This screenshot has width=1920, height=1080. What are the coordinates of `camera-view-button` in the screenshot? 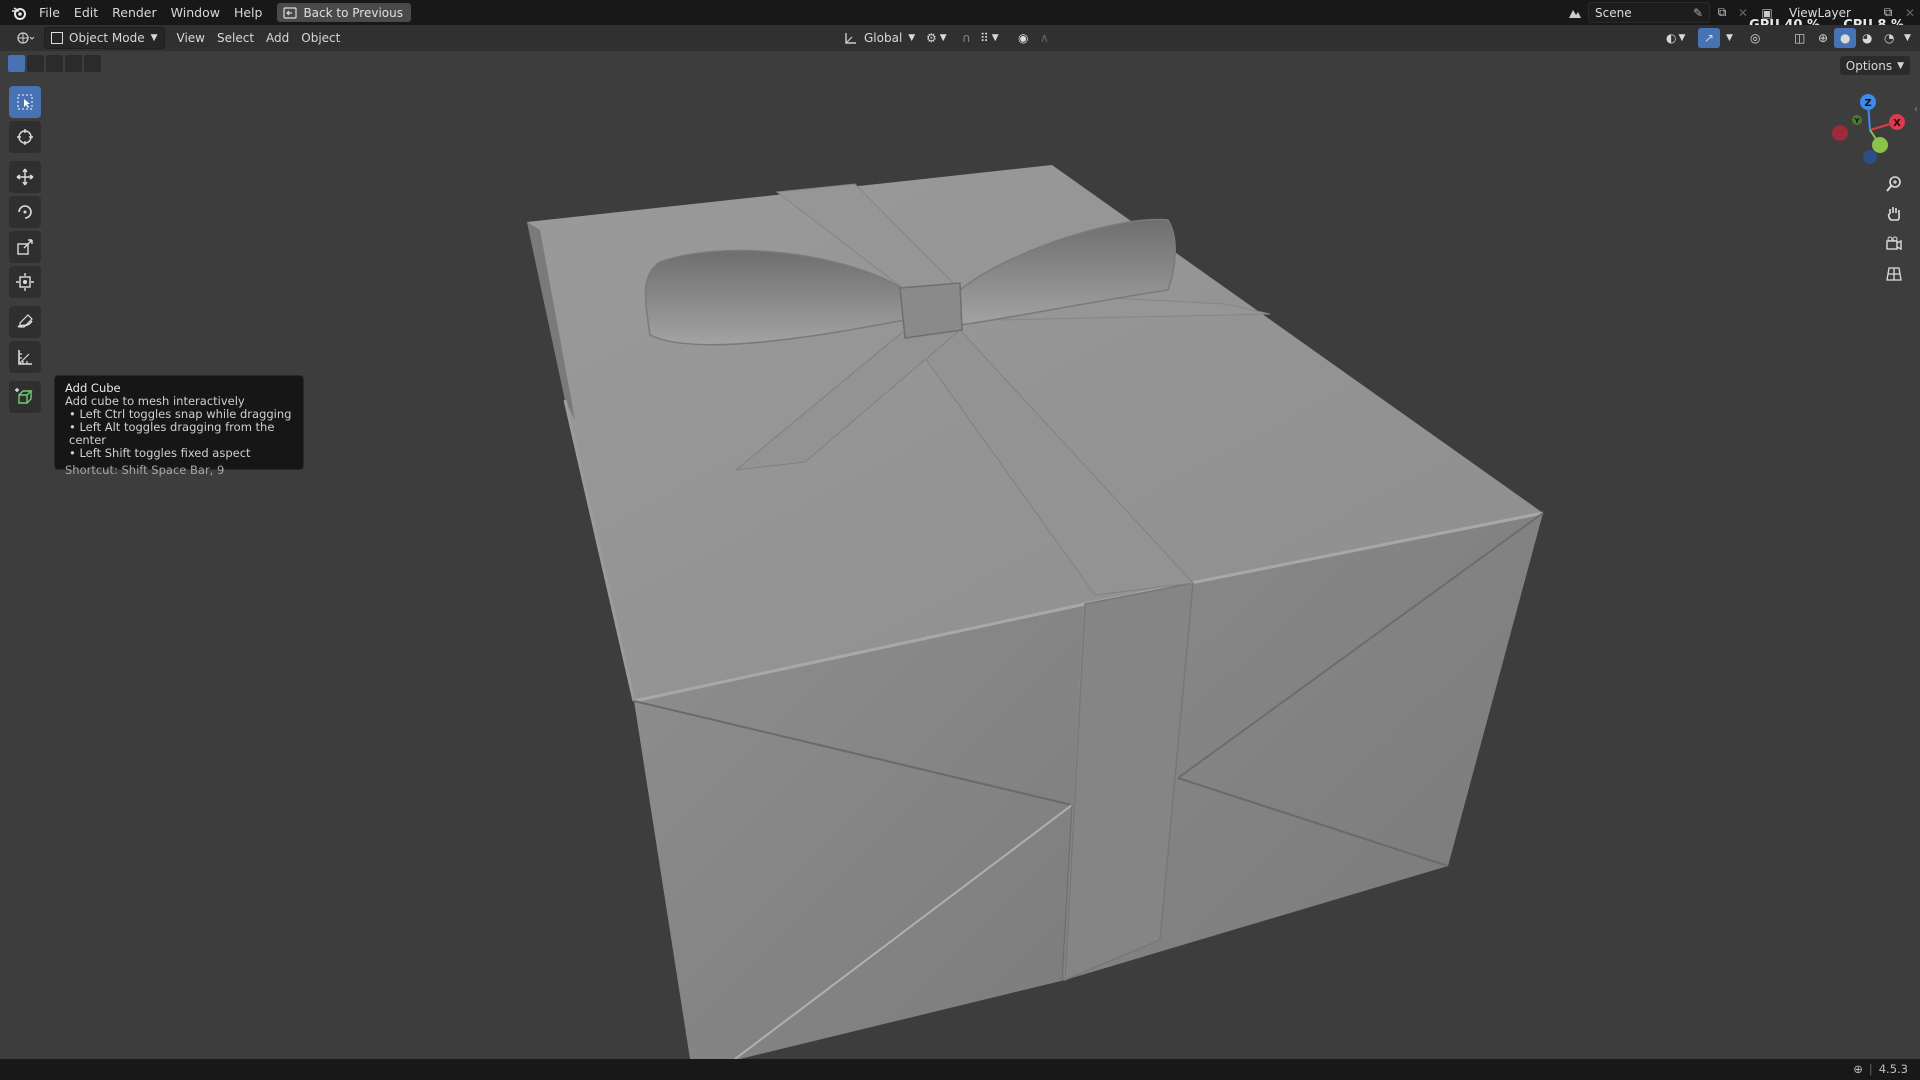 It's located at (1894, 244).